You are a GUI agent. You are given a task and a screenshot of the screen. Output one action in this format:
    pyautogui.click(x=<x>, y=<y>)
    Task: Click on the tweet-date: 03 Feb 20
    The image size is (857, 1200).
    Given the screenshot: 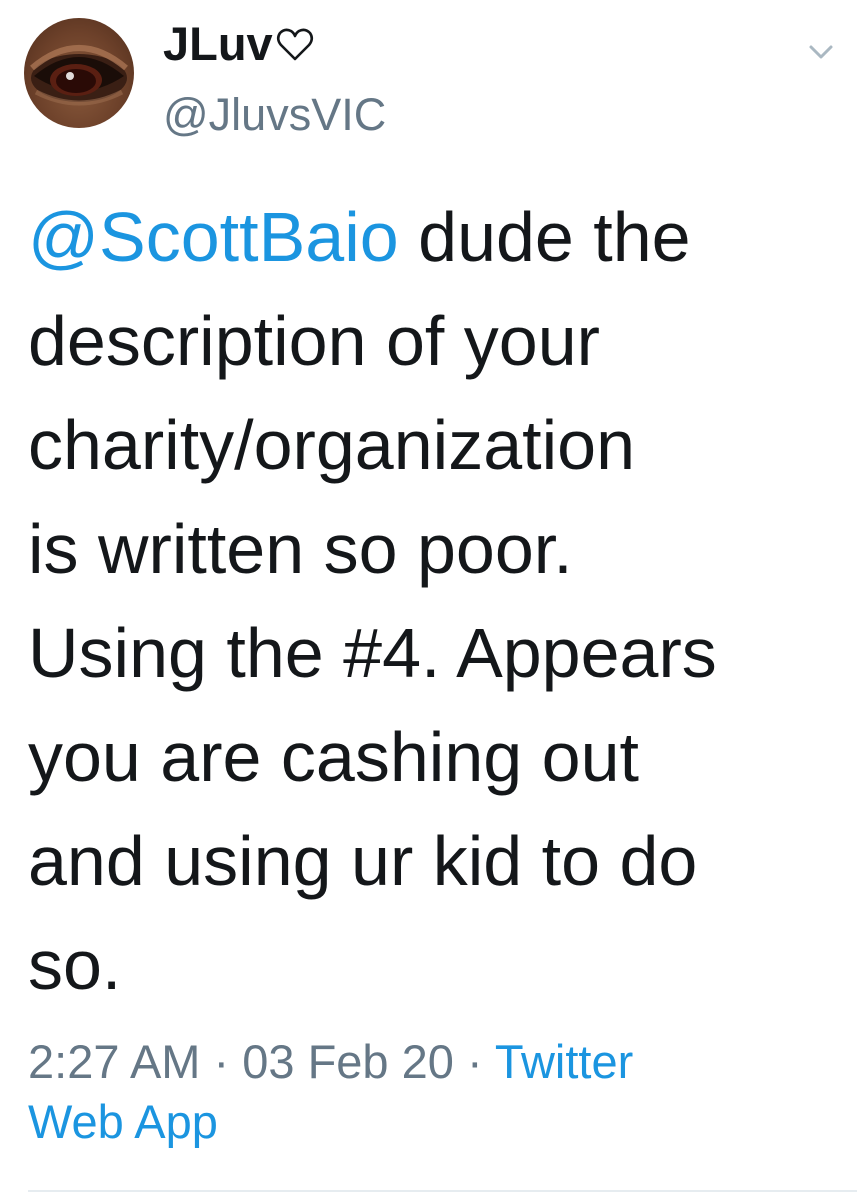 What is the action you would take?
    pyautogui.click(x=348, y=1061)
    